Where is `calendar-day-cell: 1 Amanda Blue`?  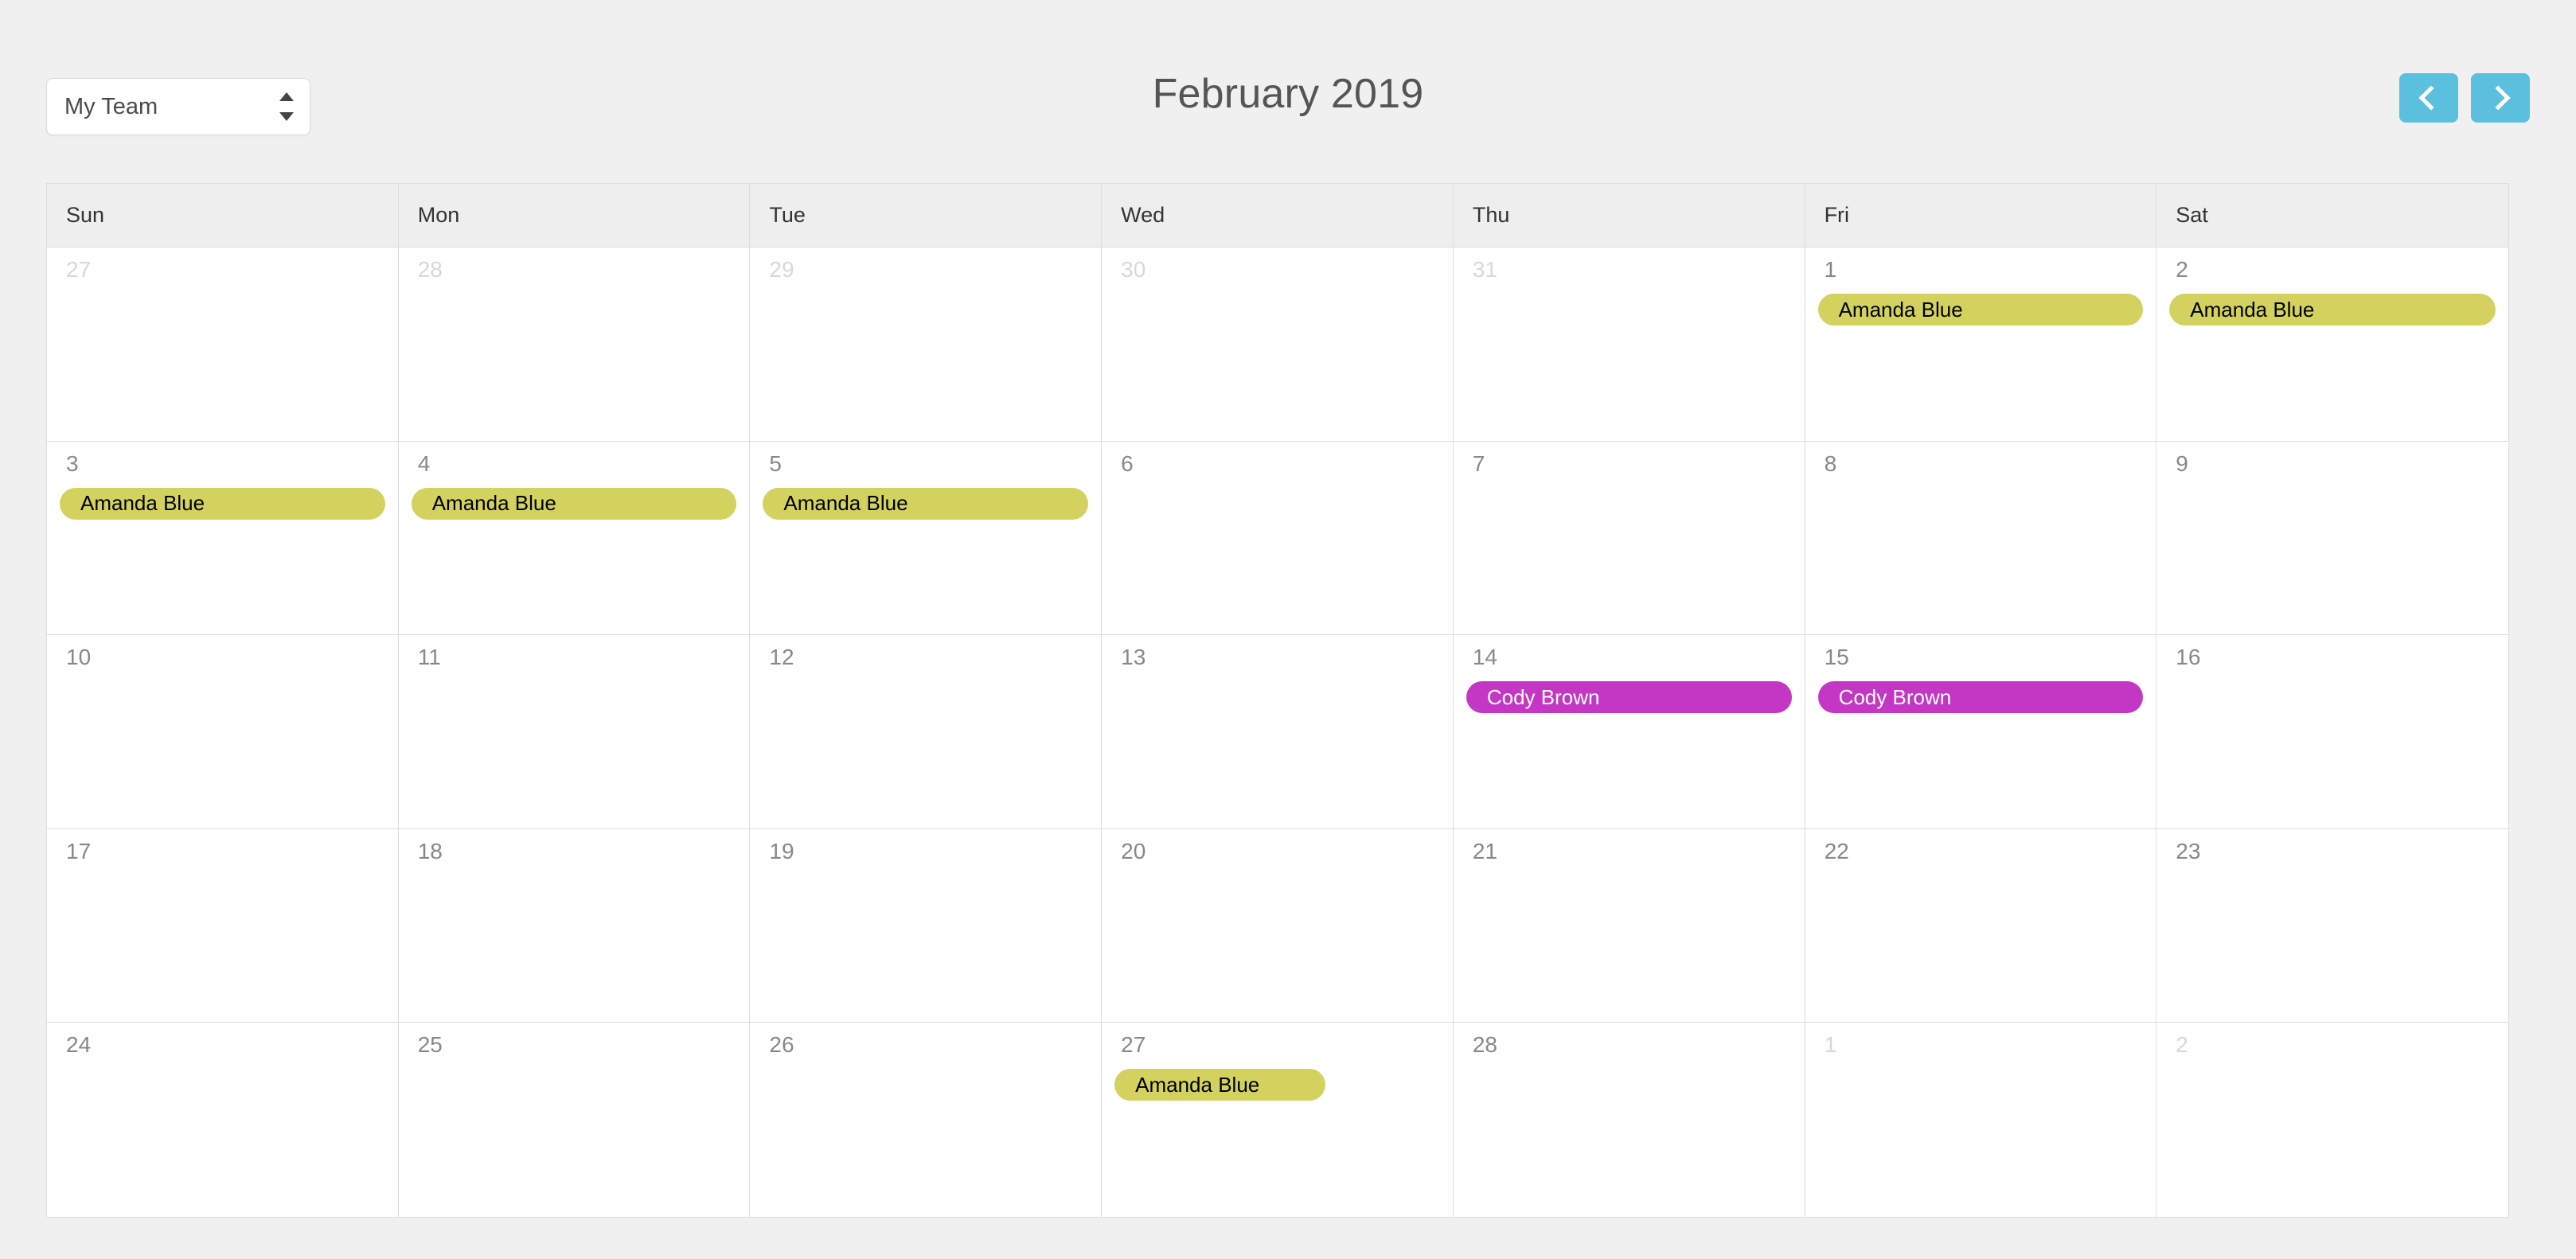 calendar-day-cell: 1 Amanda Blue is located at coordinates (1981, 344).